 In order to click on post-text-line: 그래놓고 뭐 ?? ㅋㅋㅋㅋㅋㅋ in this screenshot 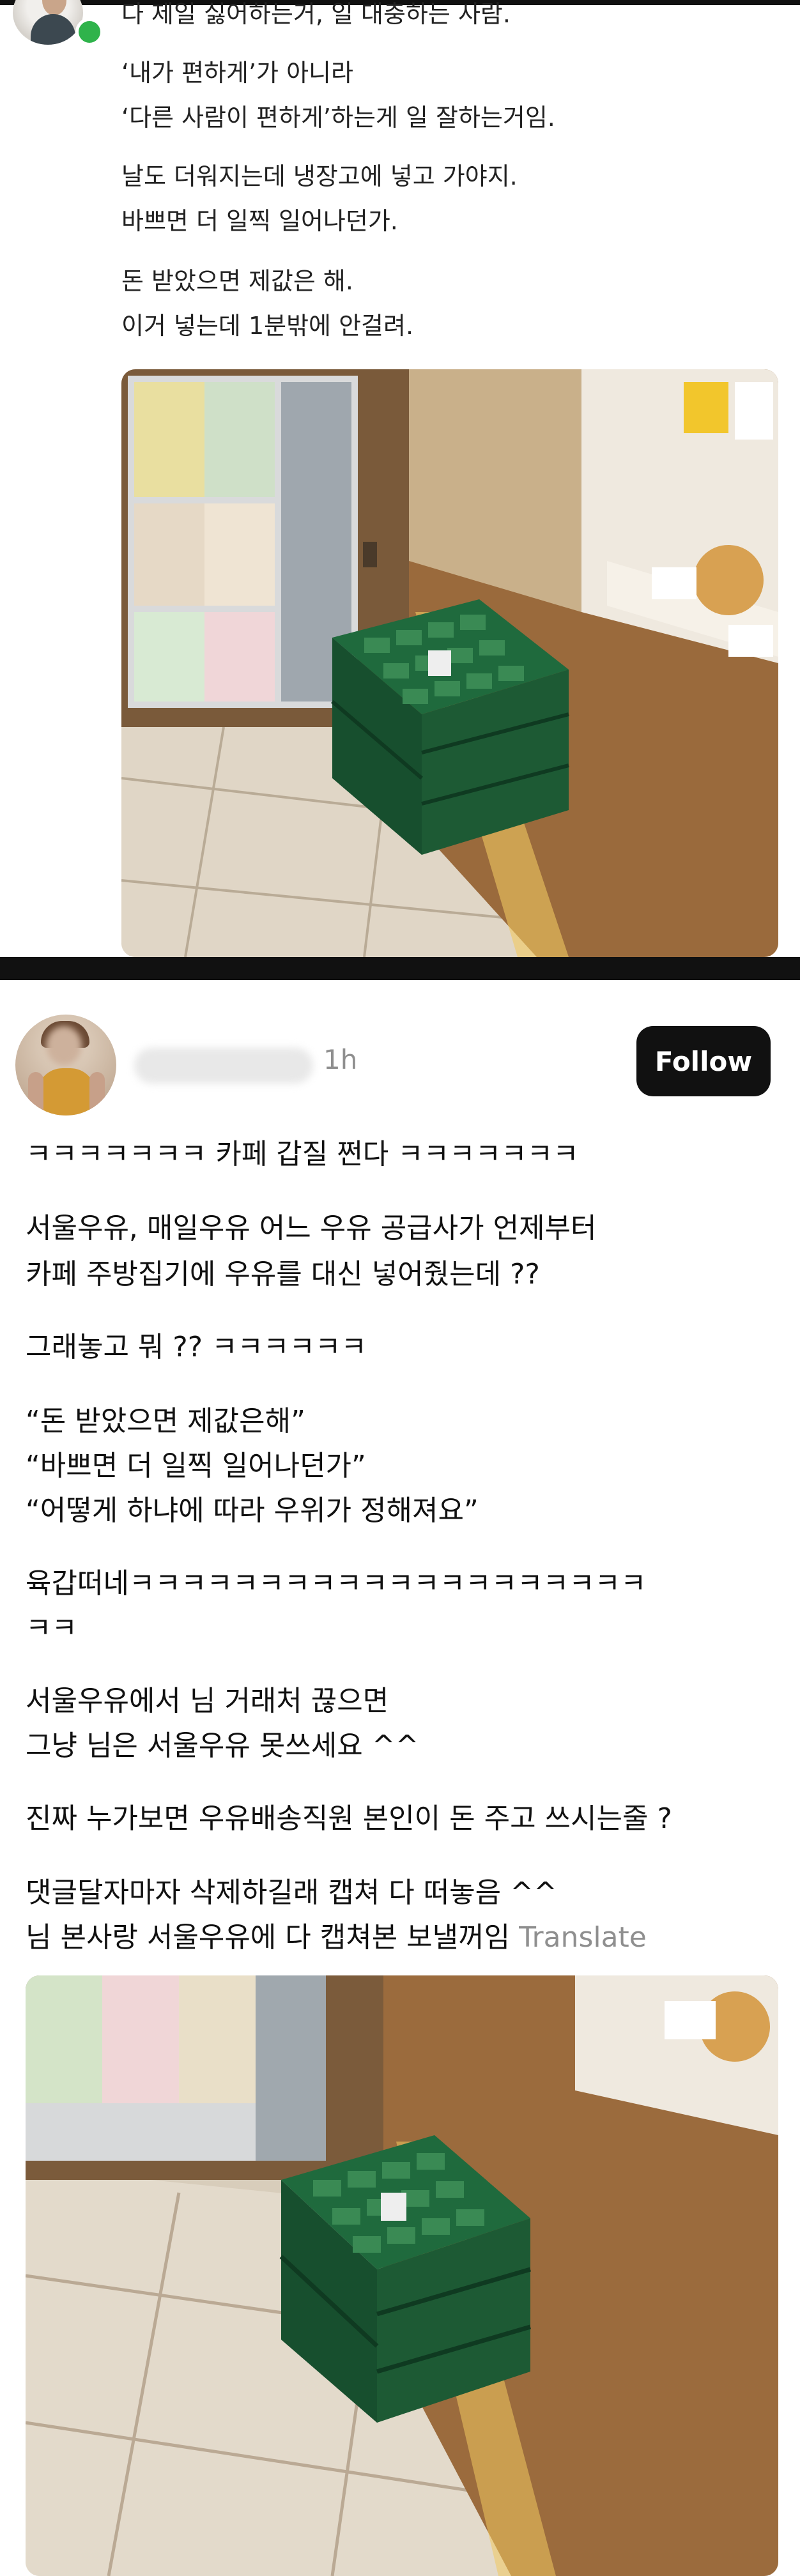, I will do `click(196, 1347)`.